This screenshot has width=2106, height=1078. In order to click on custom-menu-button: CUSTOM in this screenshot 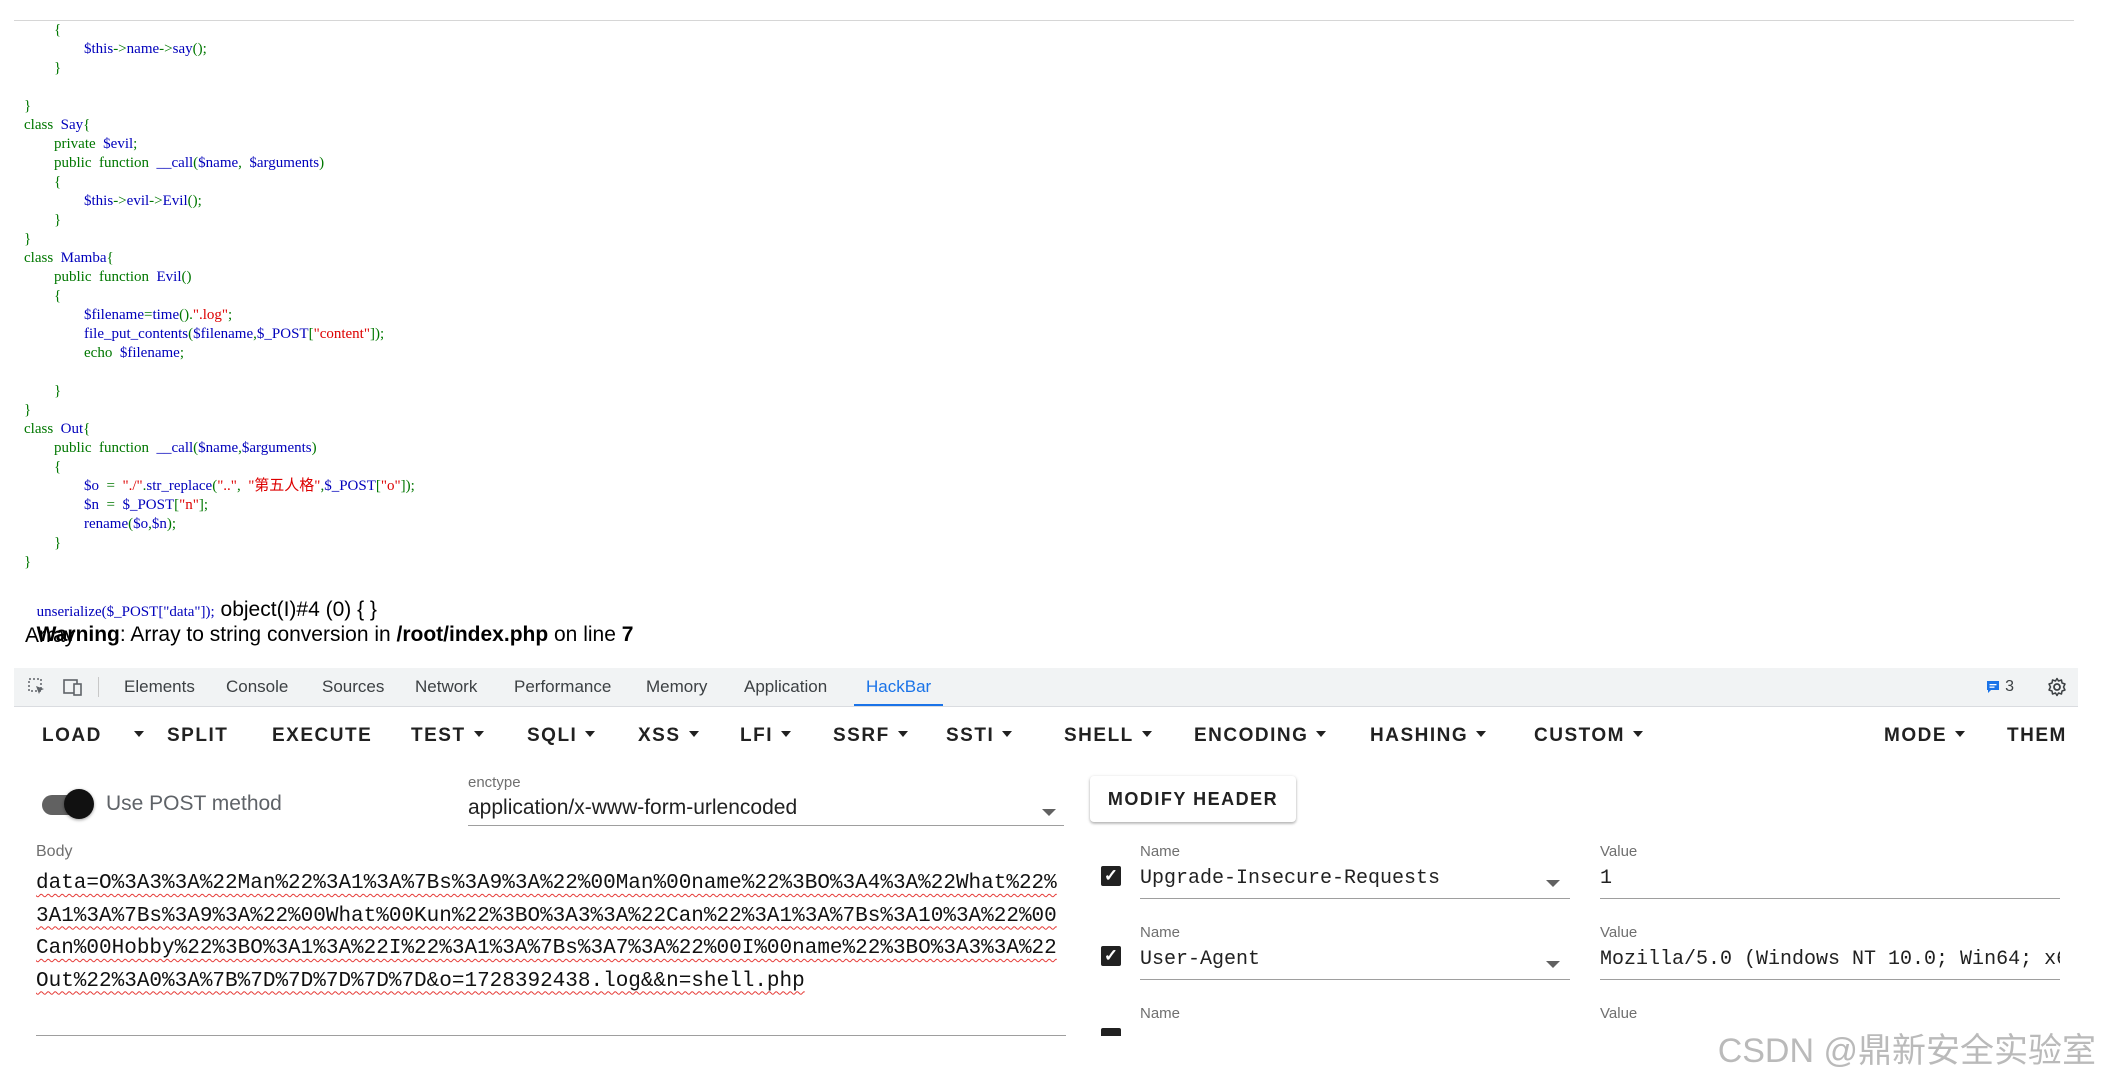, I will do `click(1588, 736)`.